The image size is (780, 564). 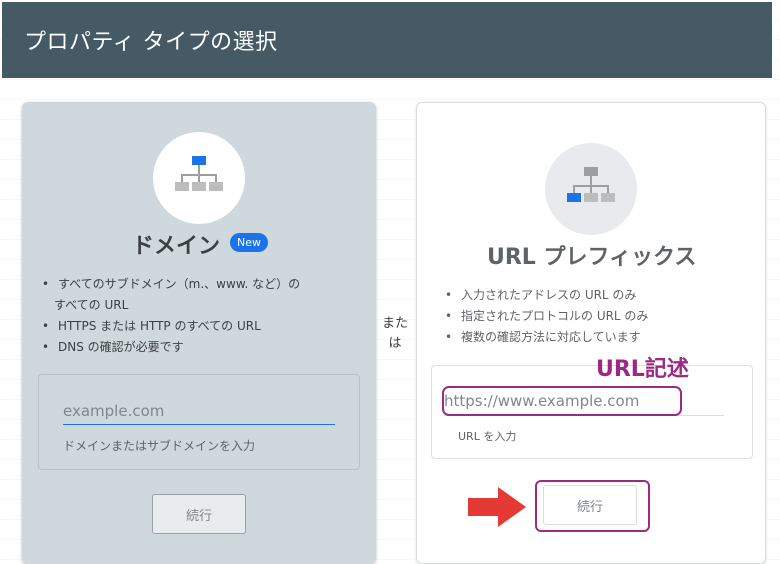 I want to click on list-item: DNS の確認が必要です, so click(x=200, y=347).